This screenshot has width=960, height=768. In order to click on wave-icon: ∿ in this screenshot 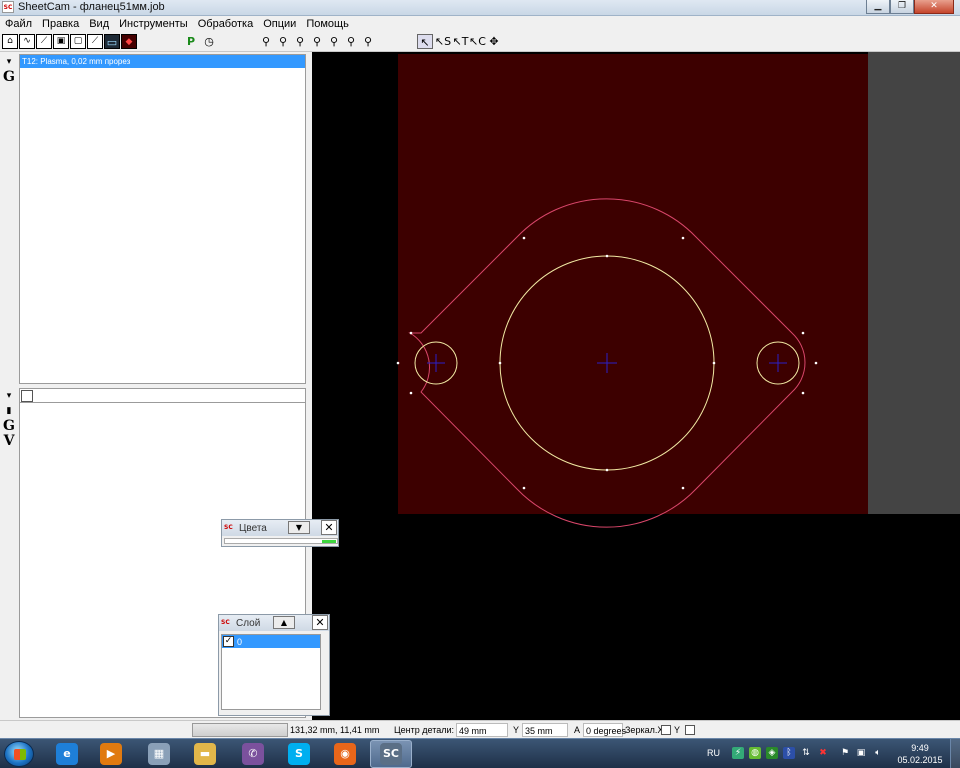, I will do `click(27, 41)`.